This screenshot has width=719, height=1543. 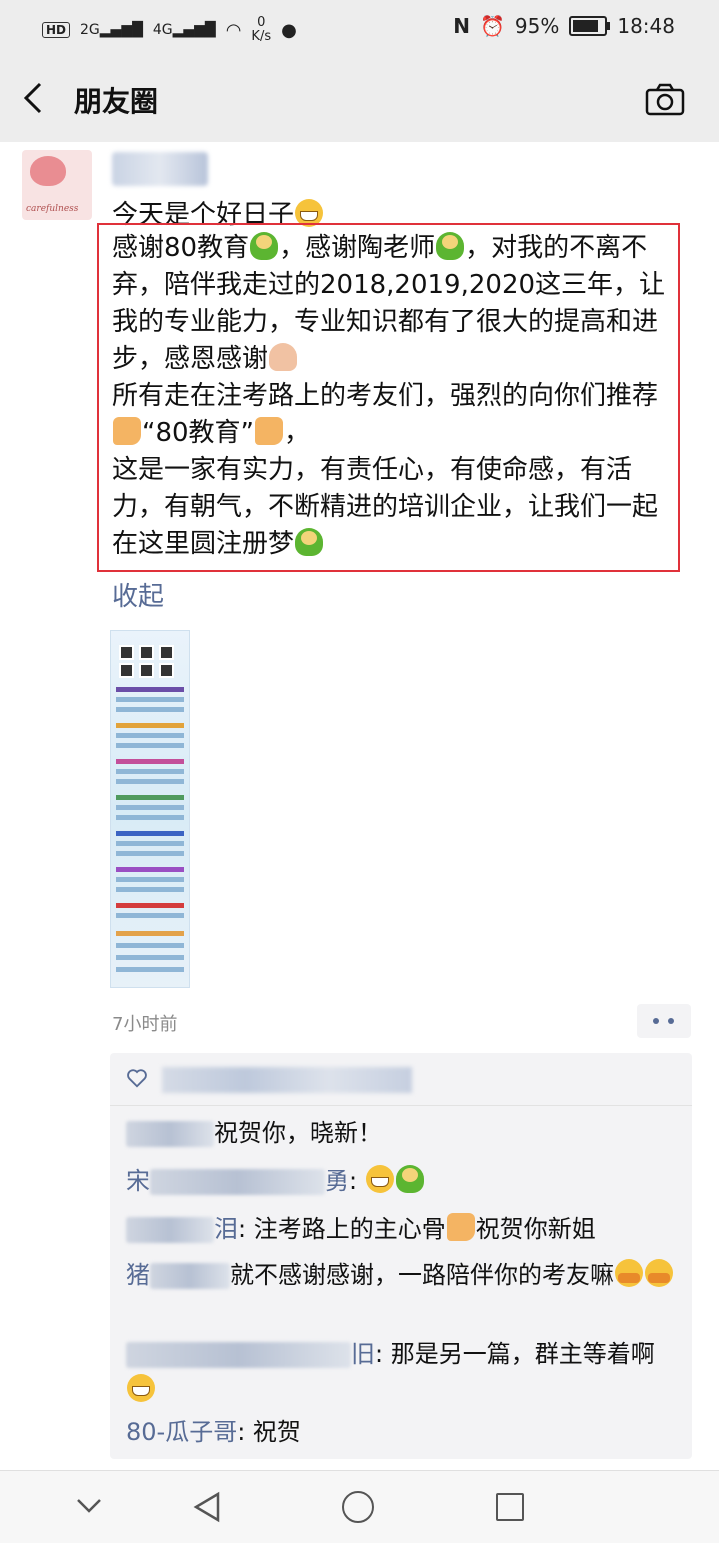 I want to click on signal-2g-icon: 2G▂▄▆█, so click(x=111, y=30).